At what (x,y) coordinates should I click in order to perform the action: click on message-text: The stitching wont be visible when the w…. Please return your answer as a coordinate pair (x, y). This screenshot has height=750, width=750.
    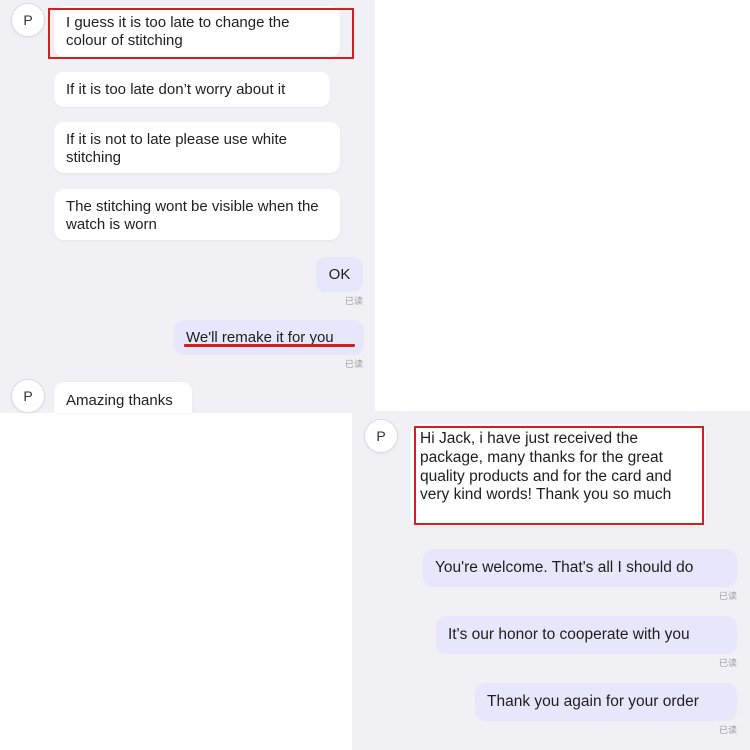
    Looking at the image, I should click on (192, 215).